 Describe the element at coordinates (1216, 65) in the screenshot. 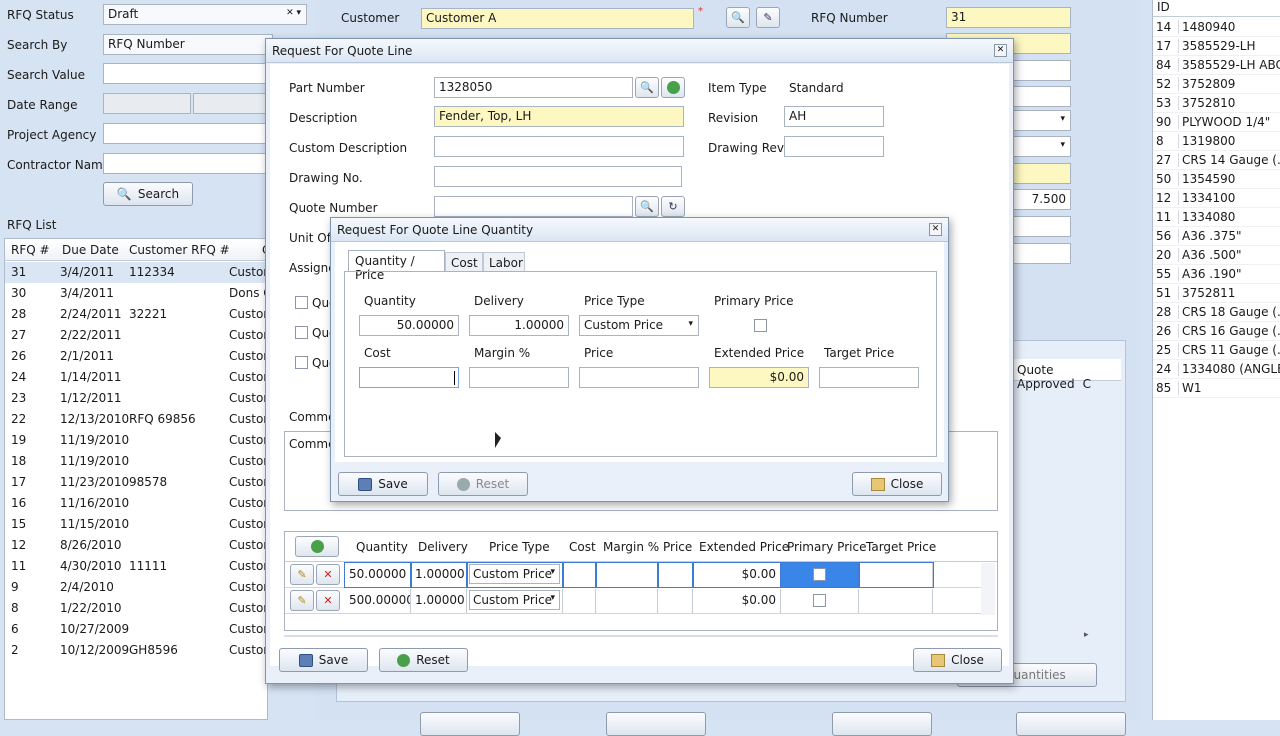

I see `list-item: 84 3585529-LH ABC` at that location.